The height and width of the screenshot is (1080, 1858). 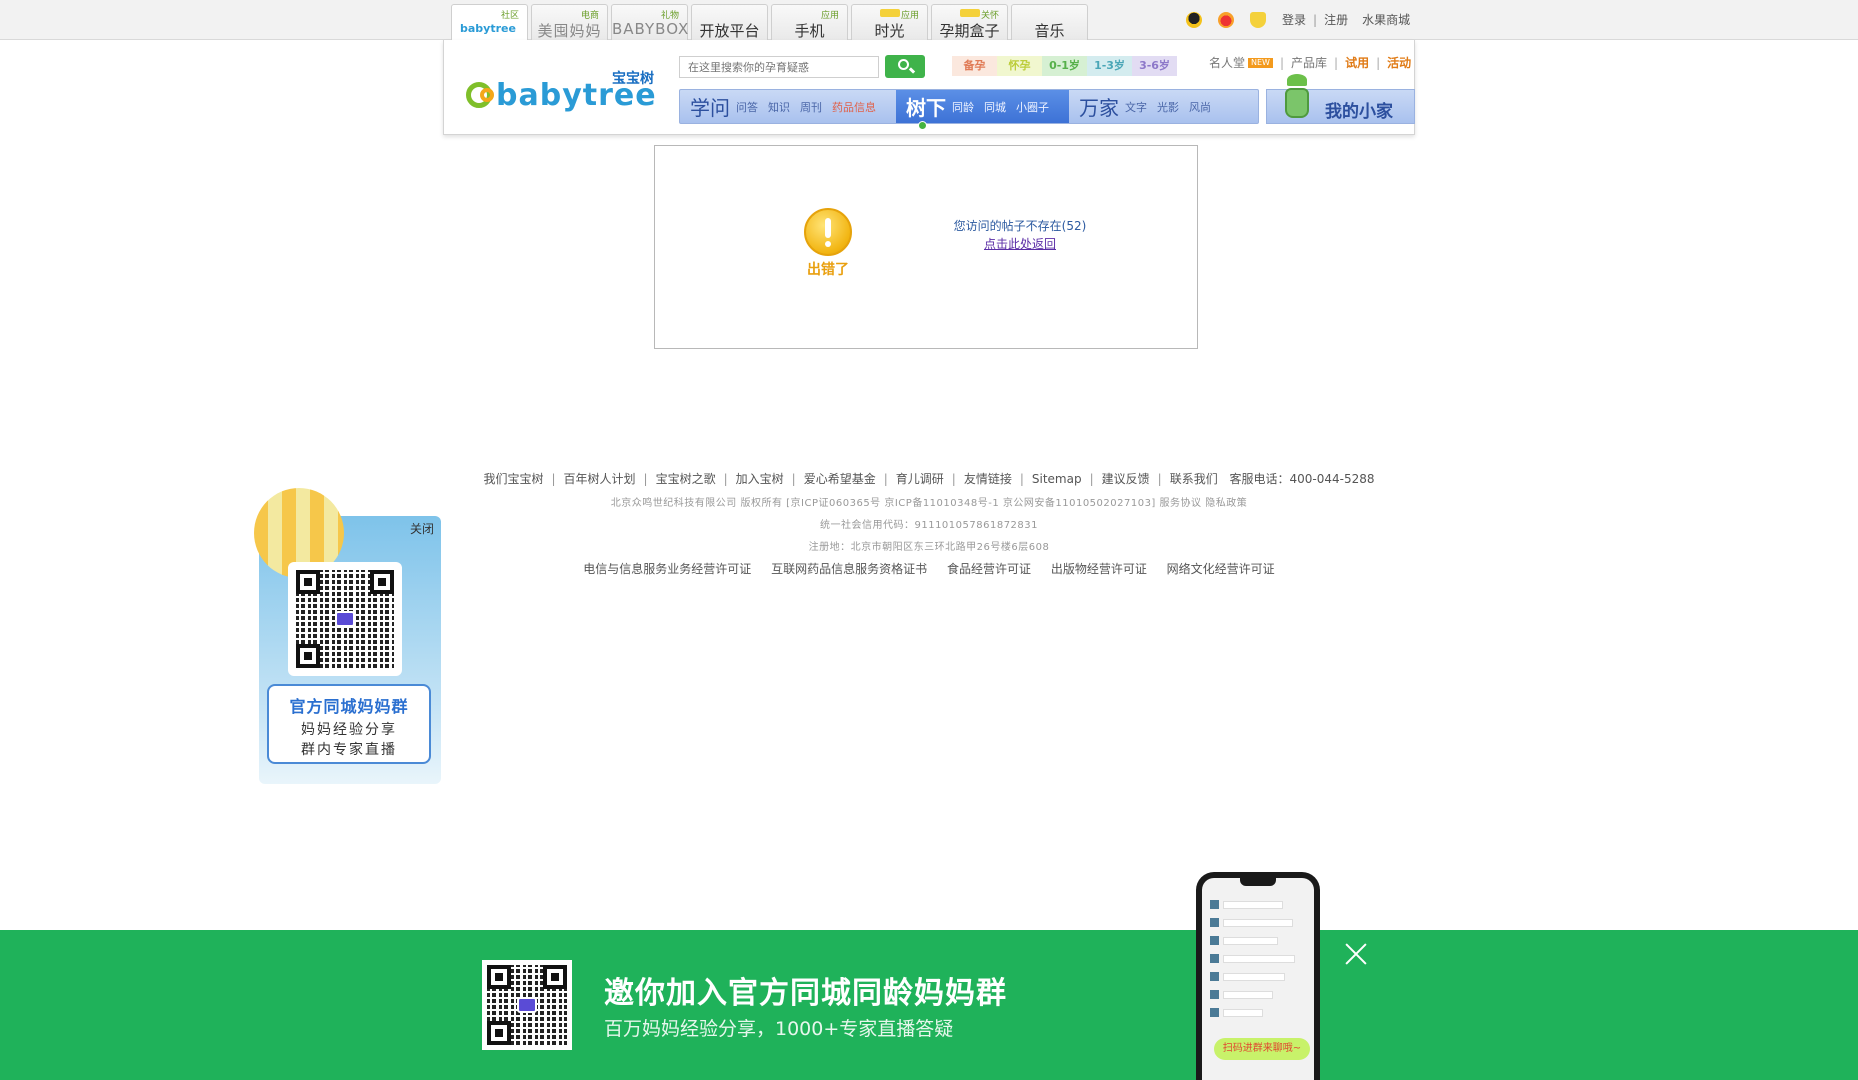 I want to click on nav-main-homes: 万家, so click(x=1099, y=106).